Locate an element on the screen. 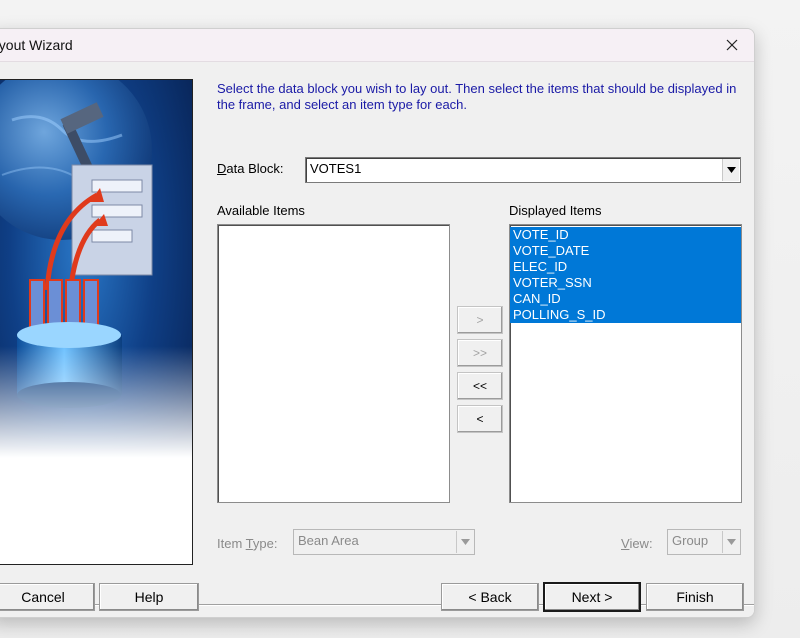 This screenshot has height=638, width=800. add-all-items-button: >> is located at coordinates (480, 353).